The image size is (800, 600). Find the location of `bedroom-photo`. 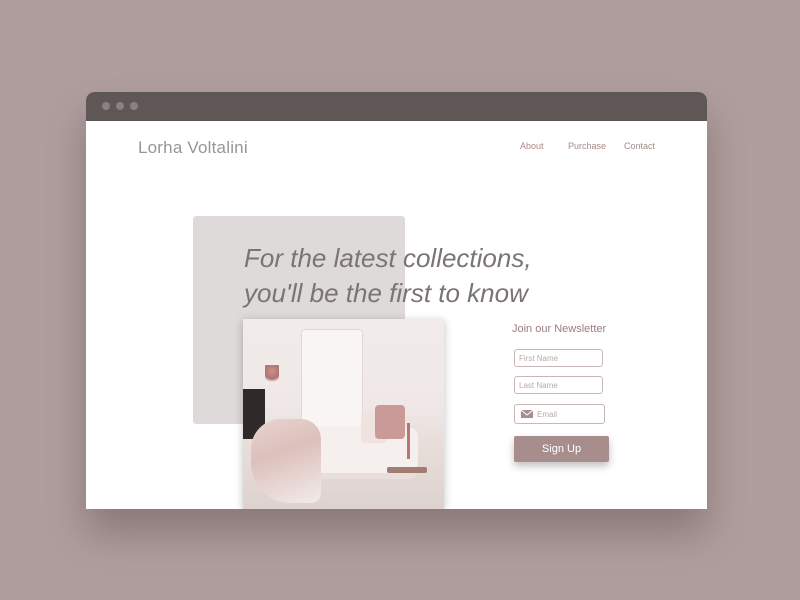

bedroom-photo is located at coordinates (343, 414).